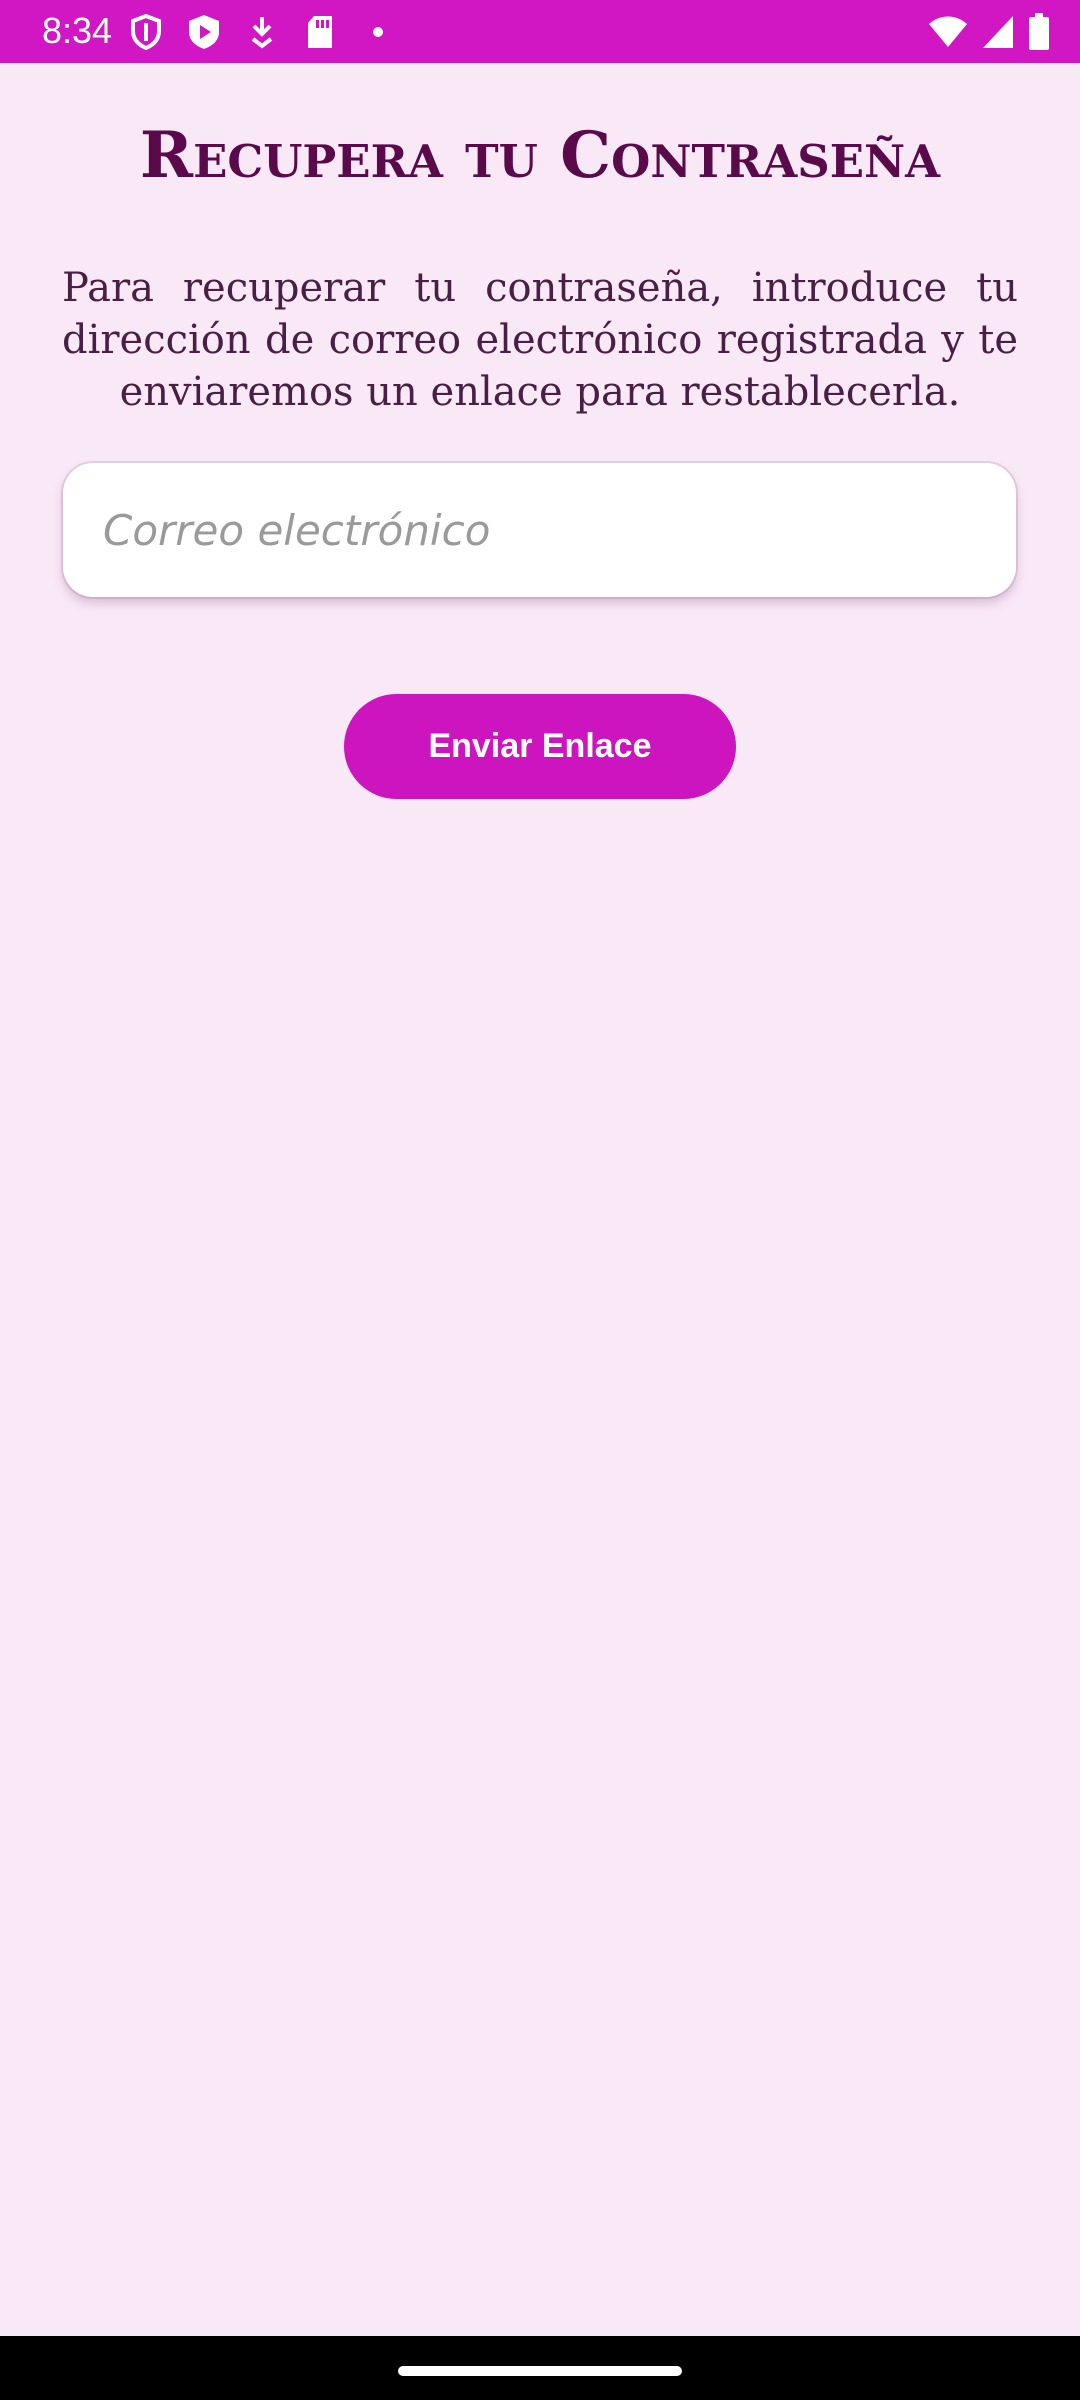 The width and height of the screenshot is (1080, 2400). I want to click on email-field, so click(539, 530).